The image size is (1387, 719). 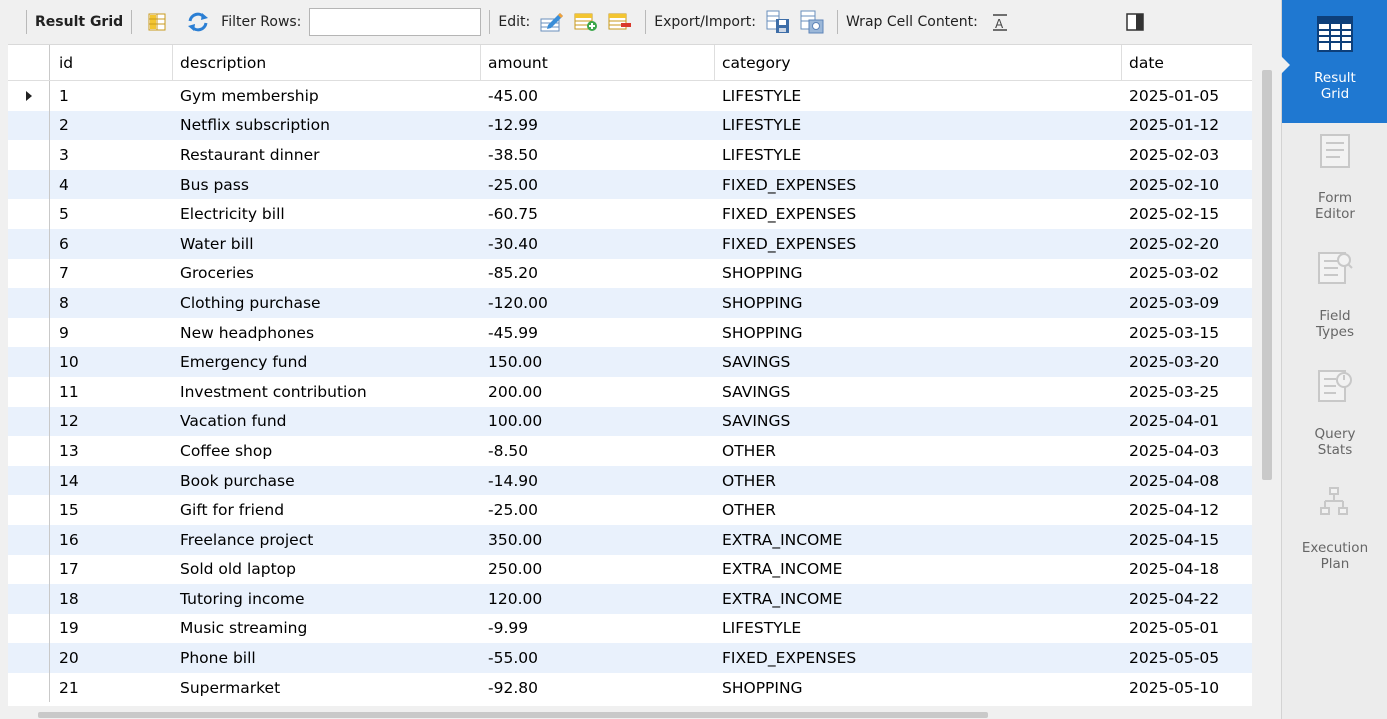 What do you see at coordinates (1186, 658) in the screenshot?
I see `cell-date: 2025-05-05` at bounding box center [1186, 658].